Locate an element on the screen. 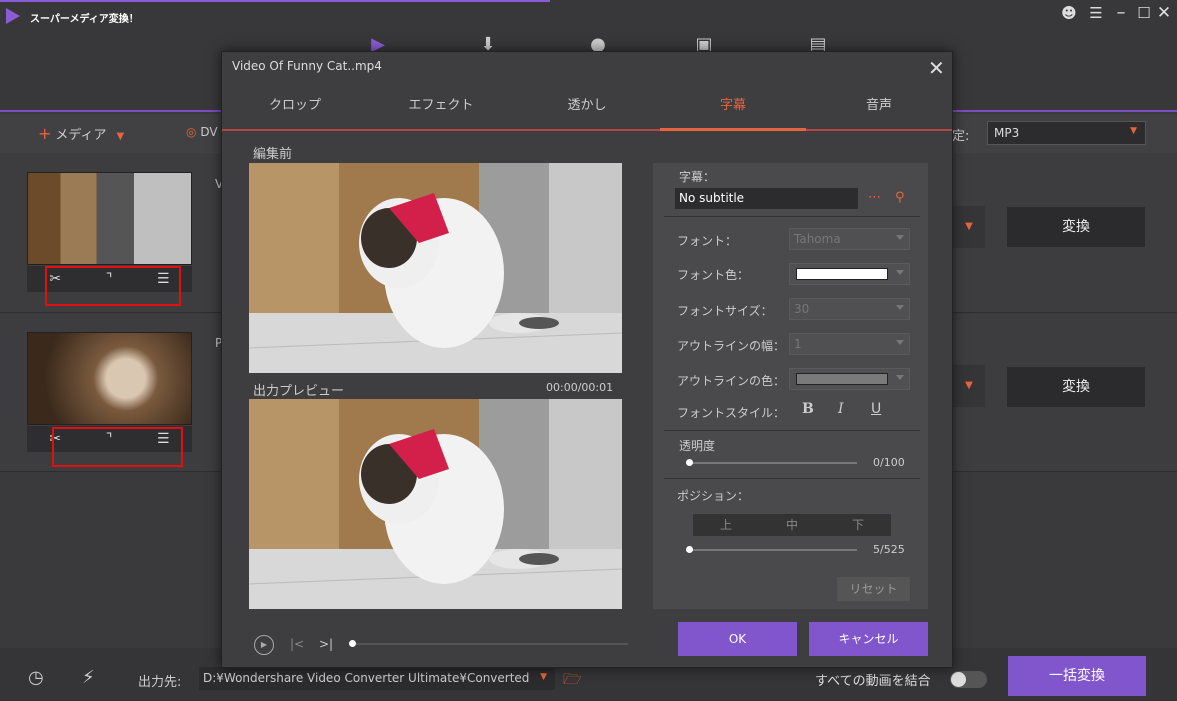 The height and width of the screenshot is (701, 1177). user-icon: ☻ is located at coordinates (1069, 13).